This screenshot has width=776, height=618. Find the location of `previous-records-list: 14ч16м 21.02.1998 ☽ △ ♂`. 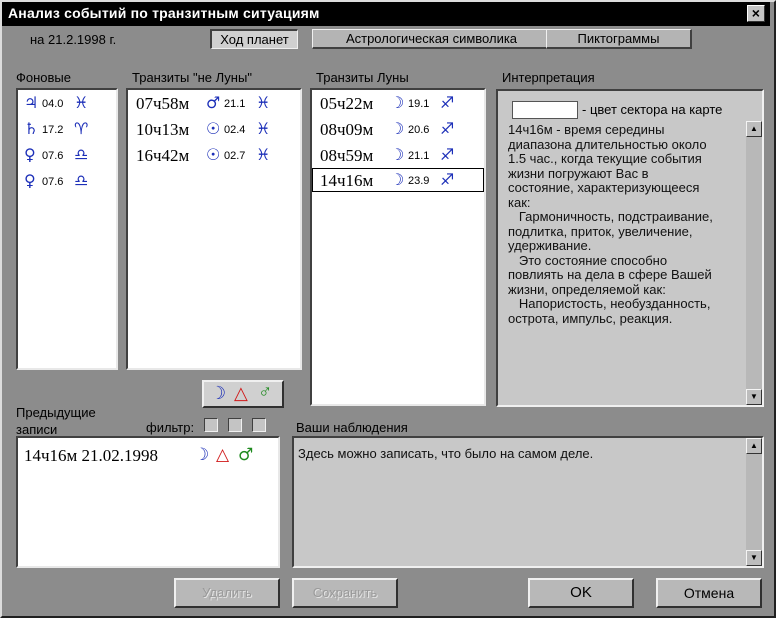

previous-records-list: 14ч16м 21.02.1998 ☽ △ ♂ is located at coordinates (148, 502).